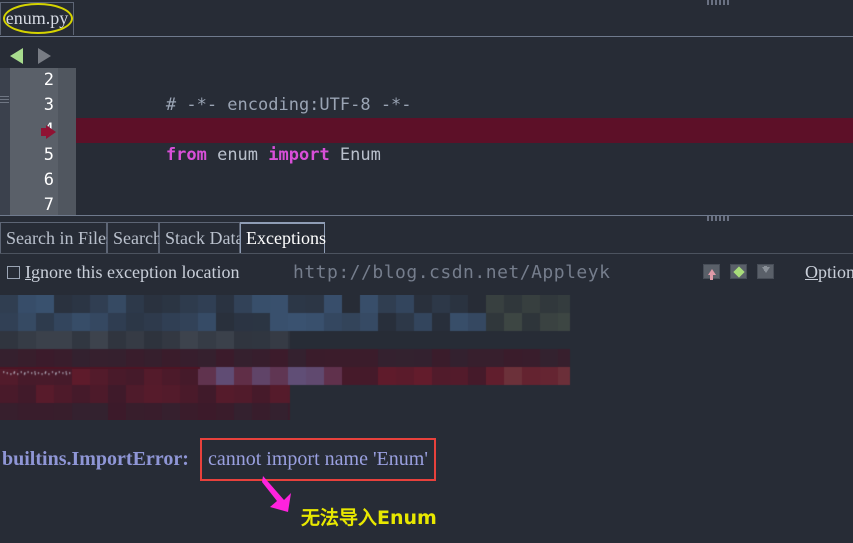 The width and height of the screenshot is (853, 543). Describe the element at coordinates (37, 18) in the screenshot. I see `editor-tab-enum-py: enum.py` at that location.